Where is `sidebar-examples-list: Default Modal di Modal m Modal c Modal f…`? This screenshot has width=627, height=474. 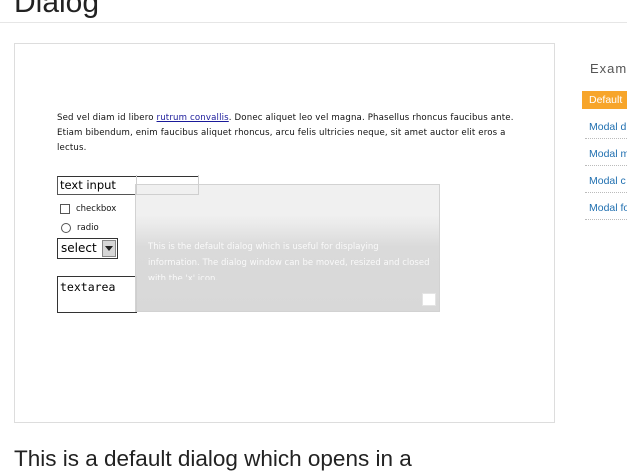 sidebar-examples-list: Default Modal di Modal m Modal c Modal f… is located at coordinates (604, 153).